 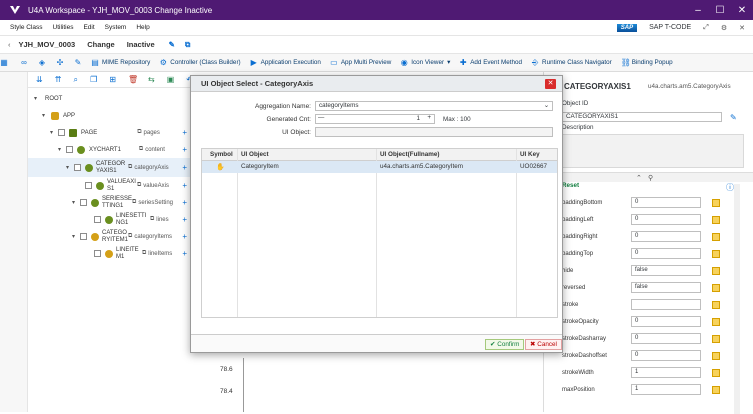 I want to click on tree-node-app: ▾ APP, so click(x=110, y=115).